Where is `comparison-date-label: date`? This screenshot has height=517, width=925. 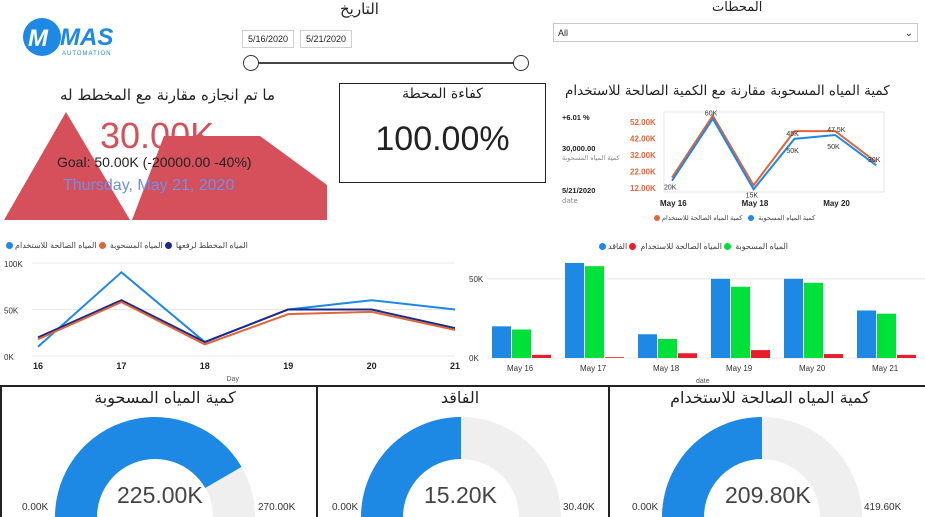 comparison-date-label: date is located at coordinates (570, 201).